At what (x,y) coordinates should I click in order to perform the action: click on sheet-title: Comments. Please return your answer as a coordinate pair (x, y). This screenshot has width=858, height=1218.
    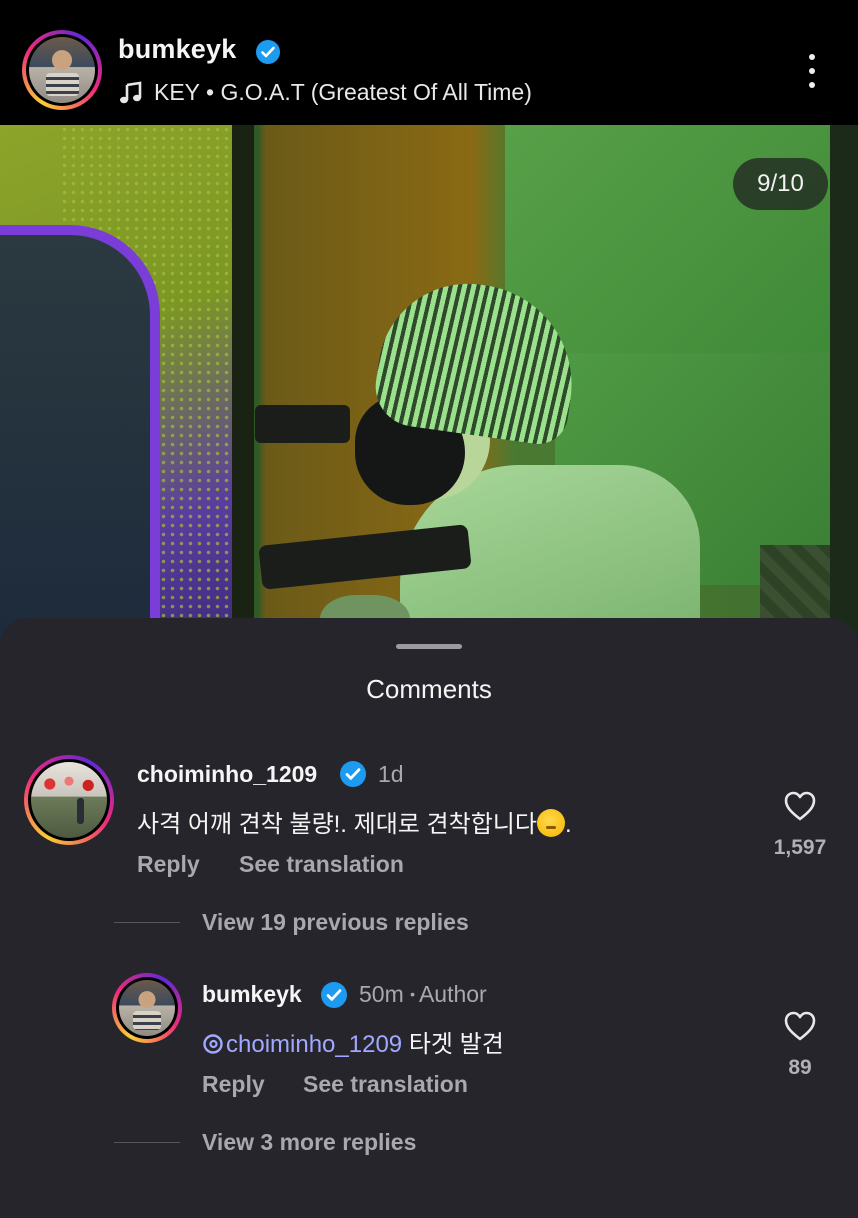
    Looking at the image, I should click on (429, 689).